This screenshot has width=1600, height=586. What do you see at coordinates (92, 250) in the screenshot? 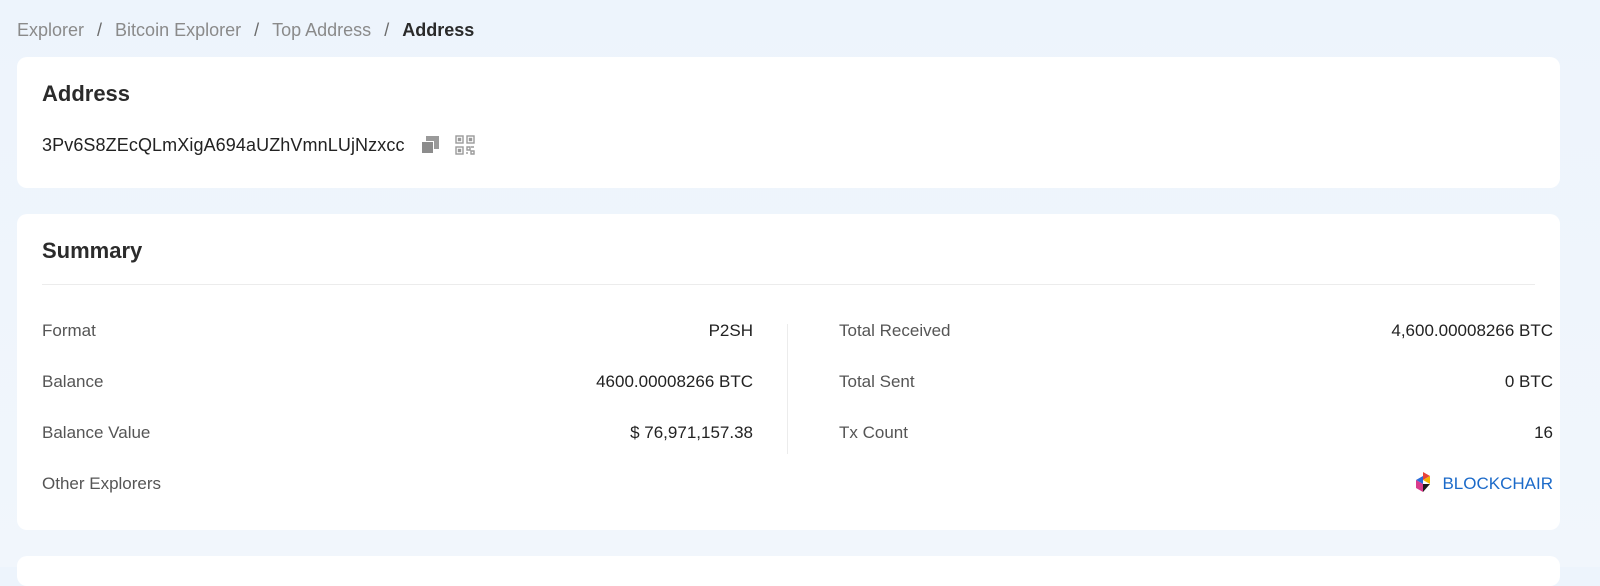
I see `summary-card-title: Summary` at bounding box center [92, 250].